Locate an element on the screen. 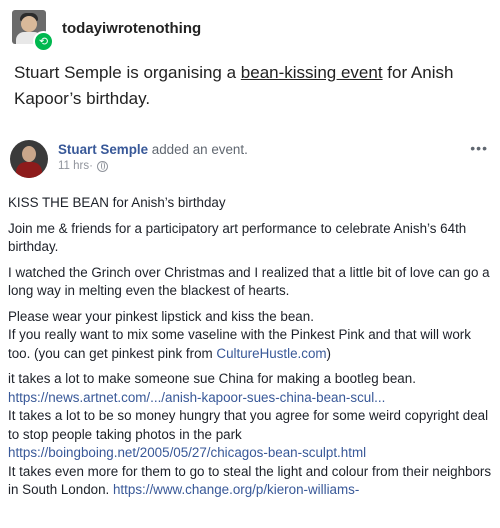 This screenshot has height=528, width=500. fb-avatar-face is located at coordinates (29, 154).